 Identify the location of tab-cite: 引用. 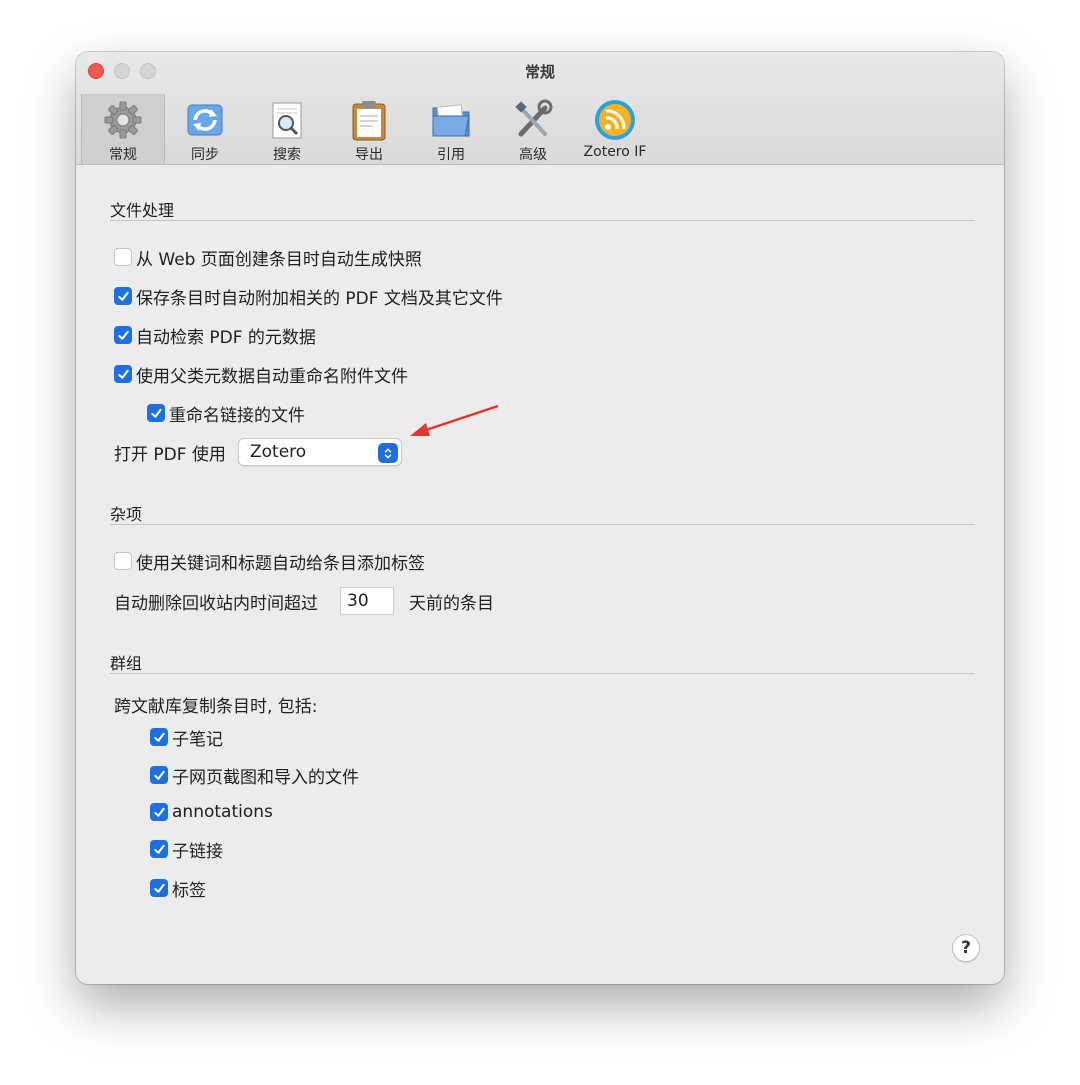
(451, 129).